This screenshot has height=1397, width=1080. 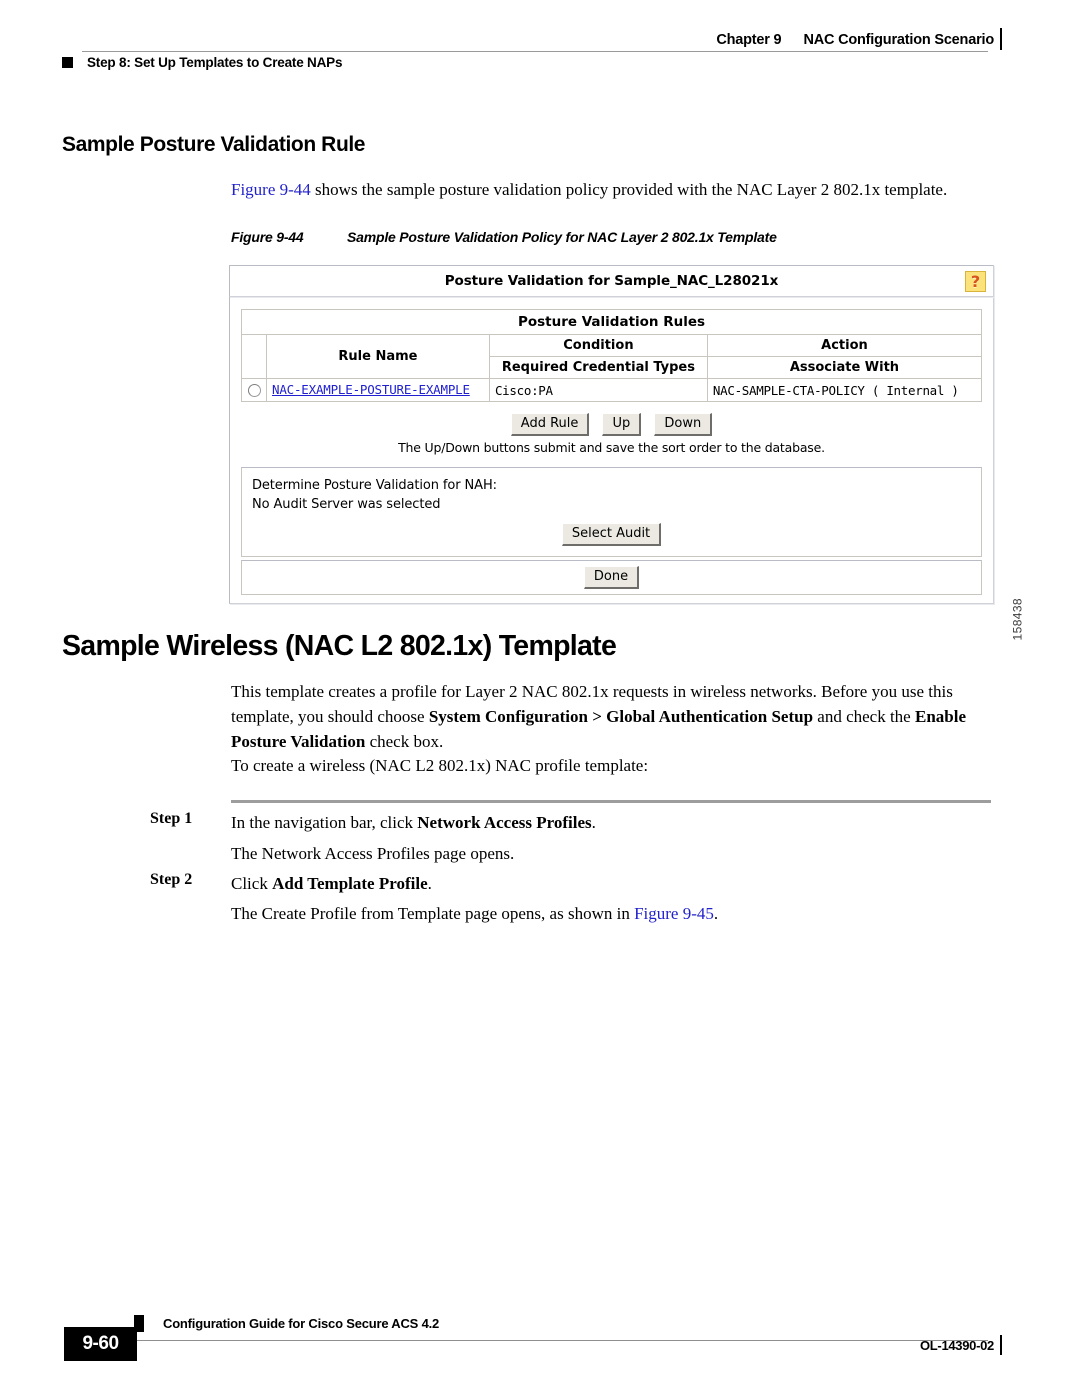 I want to click on step-2-result-b: ., so click(x=716, y=913).